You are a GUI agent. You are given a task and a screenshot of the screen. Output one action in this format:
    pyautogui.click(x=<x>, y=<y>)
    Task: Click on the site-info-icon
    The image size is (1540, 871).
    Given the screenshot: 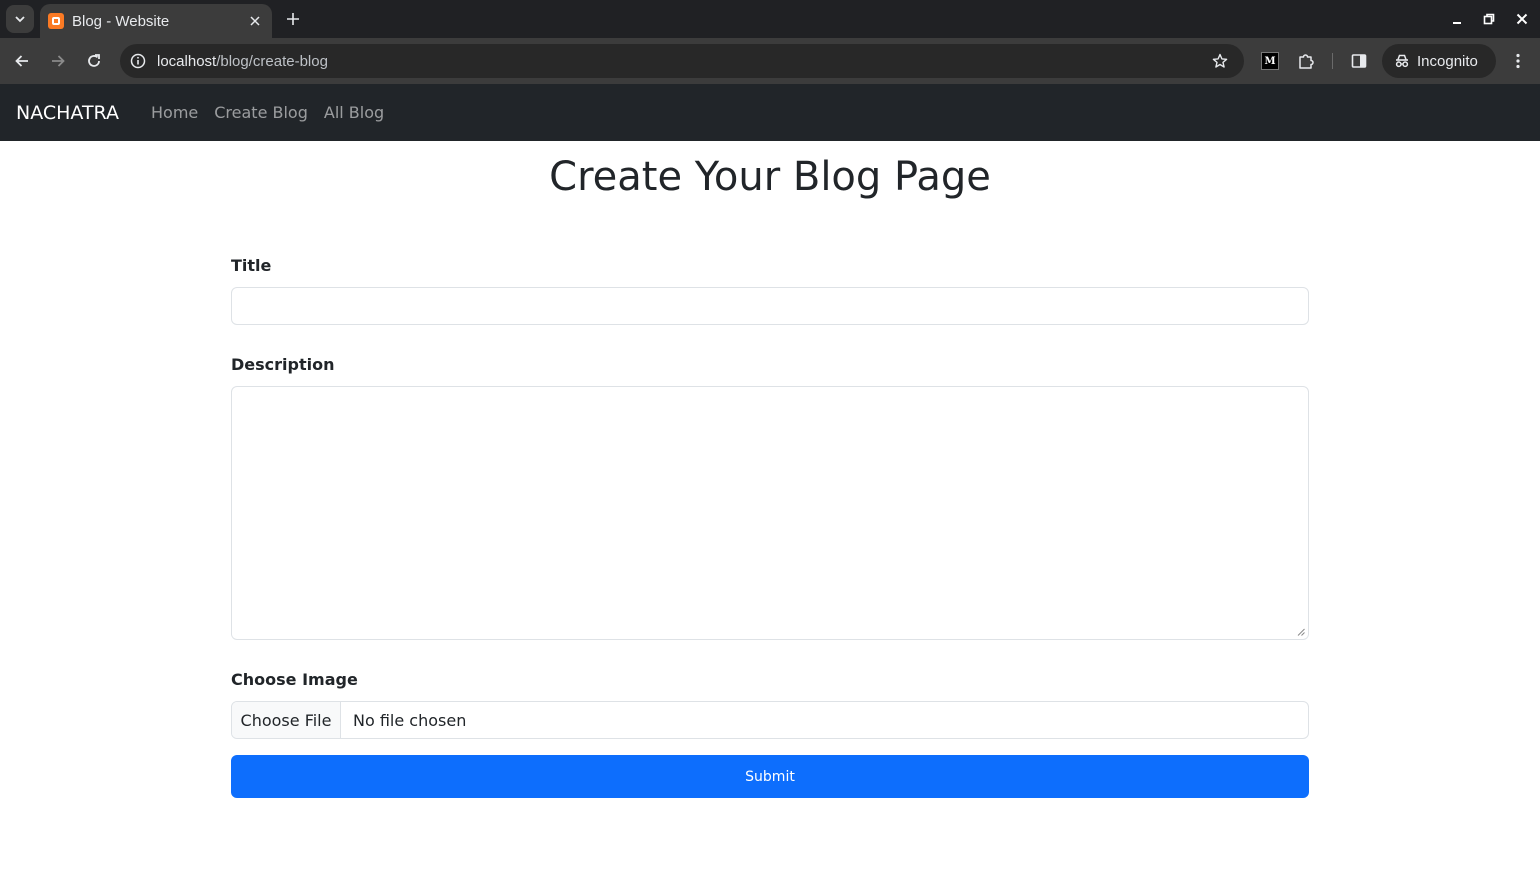 What is the action you would take?
    pyautogui.click(x=138, y=61)
    